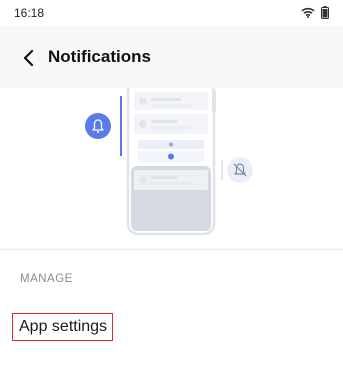  I want to click on status-bar: 16:18, so click(171, 13).